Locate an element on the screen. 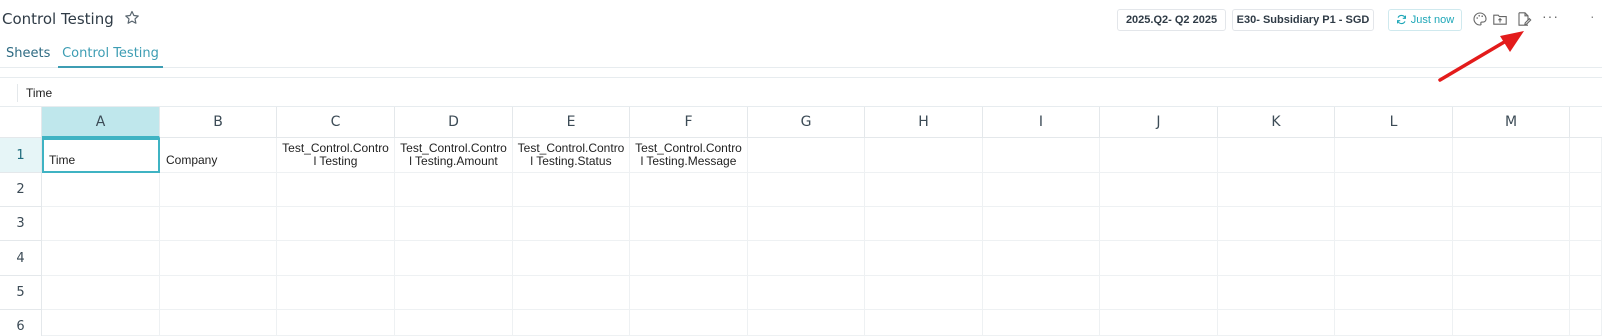 The width and height of the screenshot is (1602, 336). column-header-j: J is located at coordinates (1159, 122).